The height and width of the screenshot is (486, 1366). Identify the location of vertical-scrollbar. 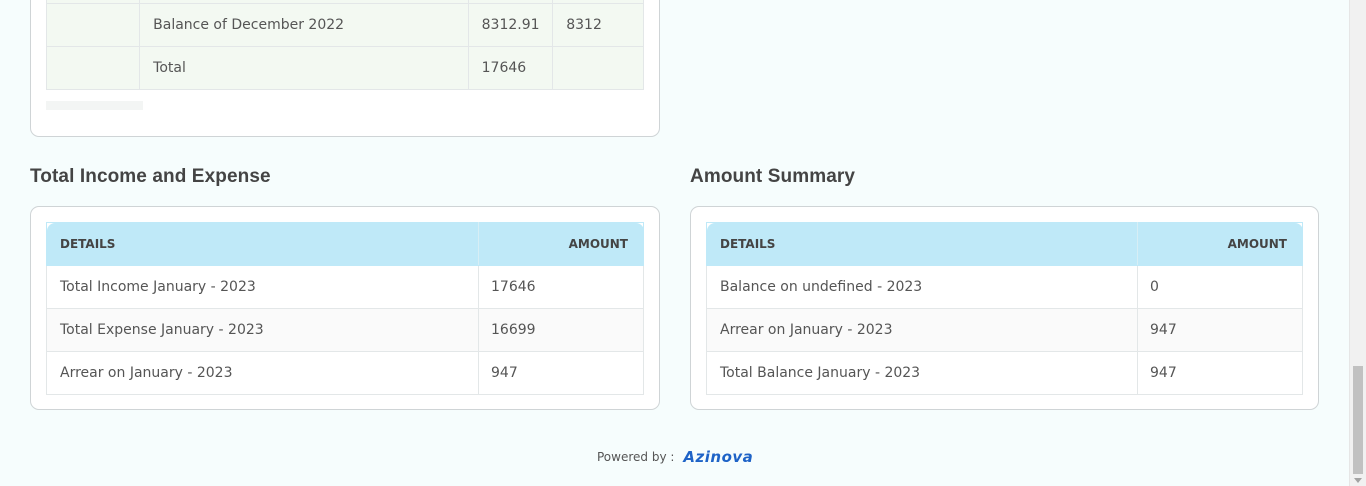
(1357, 243).